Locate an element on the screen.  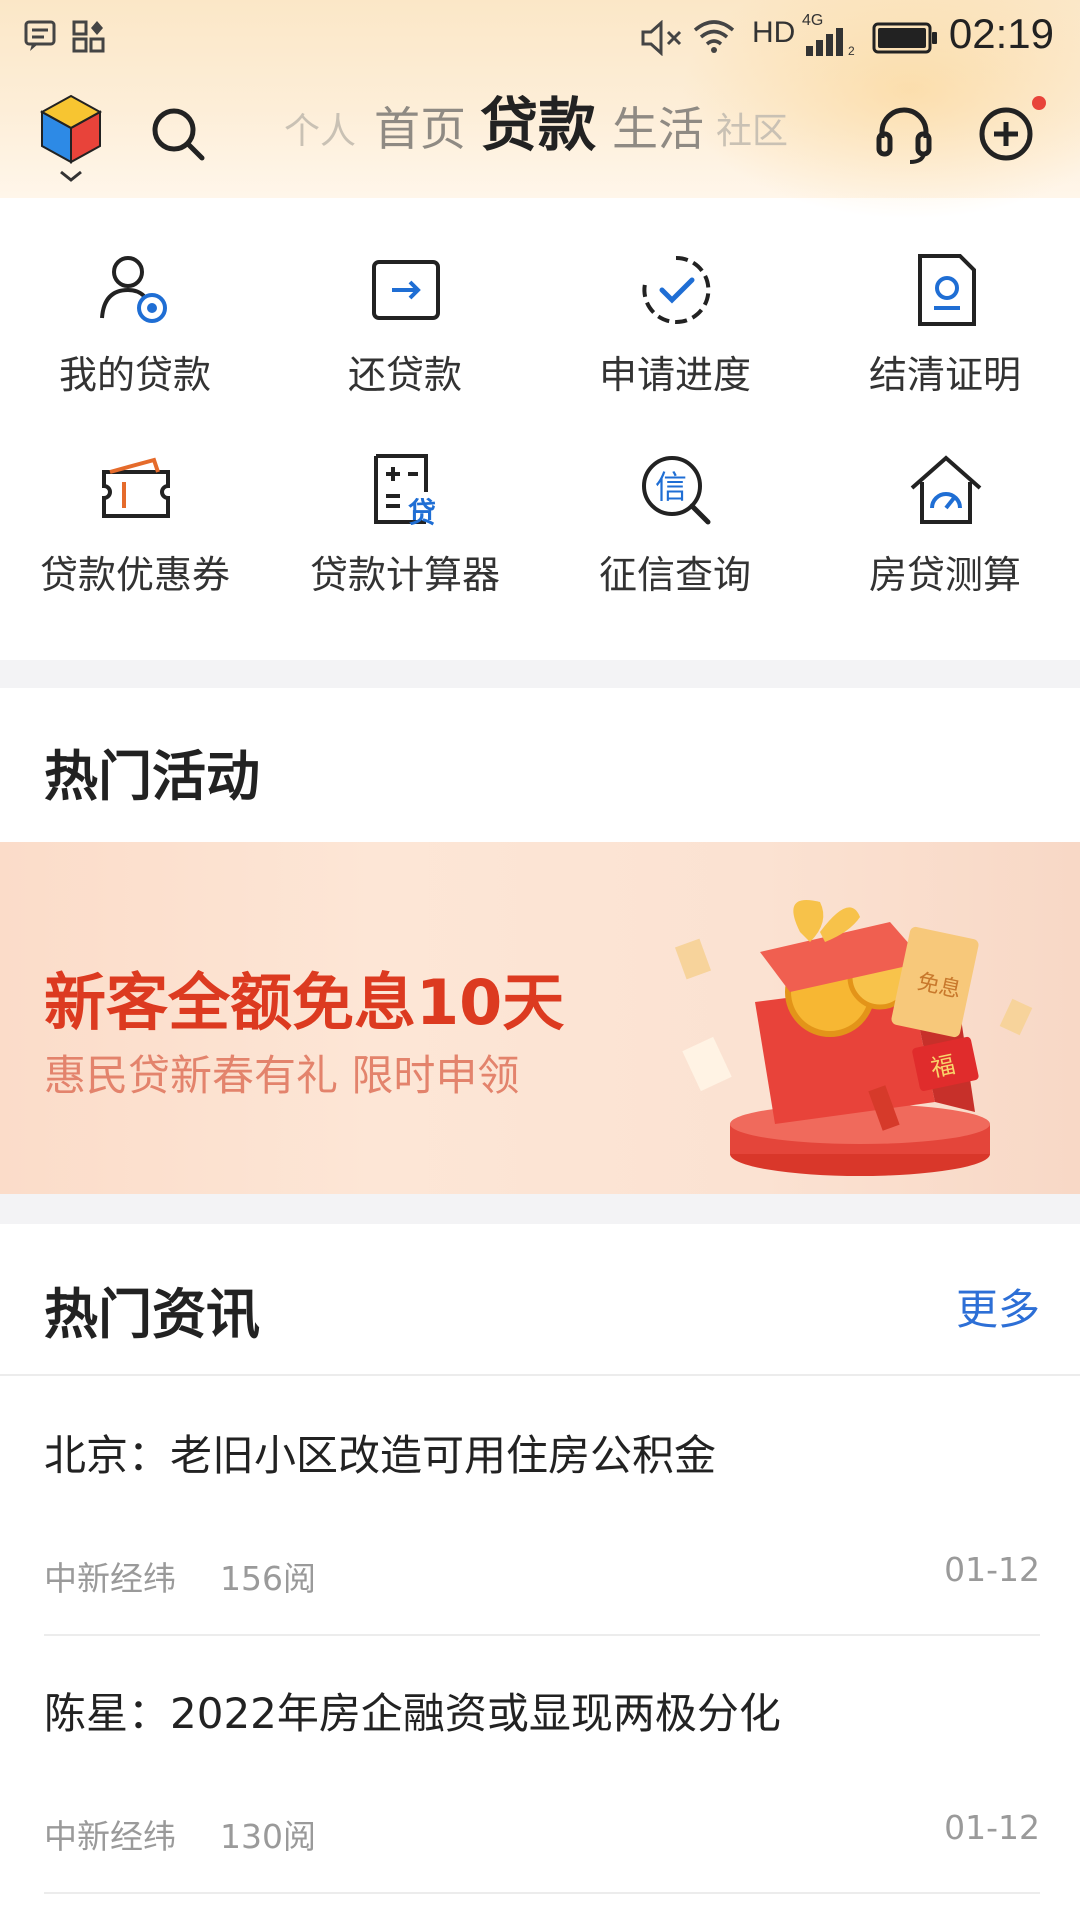
service-settlement: 结清证明 is located at coordinates (945, 324).